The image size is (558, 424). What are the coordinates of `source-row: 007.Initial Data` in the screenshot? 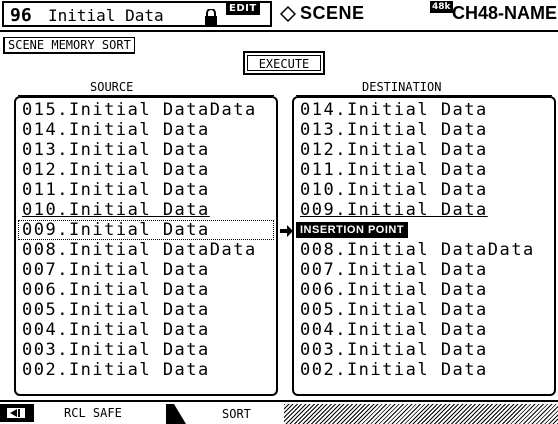 It's located at (116, 270).